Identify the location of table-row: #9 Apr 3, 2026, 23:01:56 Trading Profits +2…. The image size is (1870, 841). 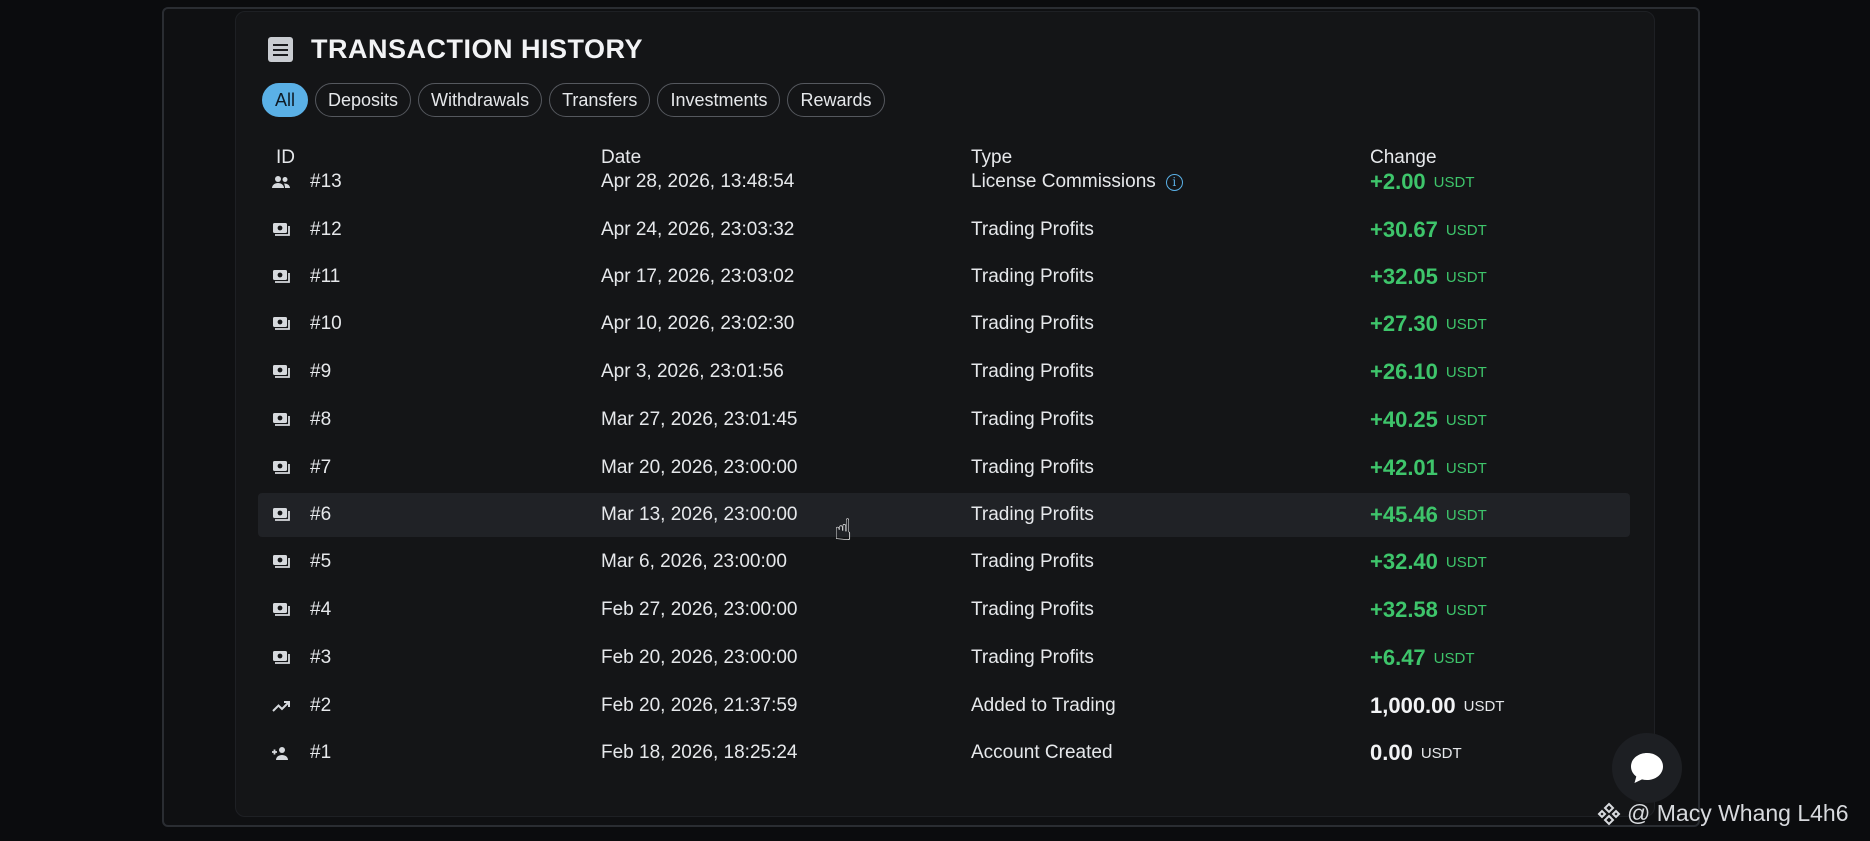
(944, 372).